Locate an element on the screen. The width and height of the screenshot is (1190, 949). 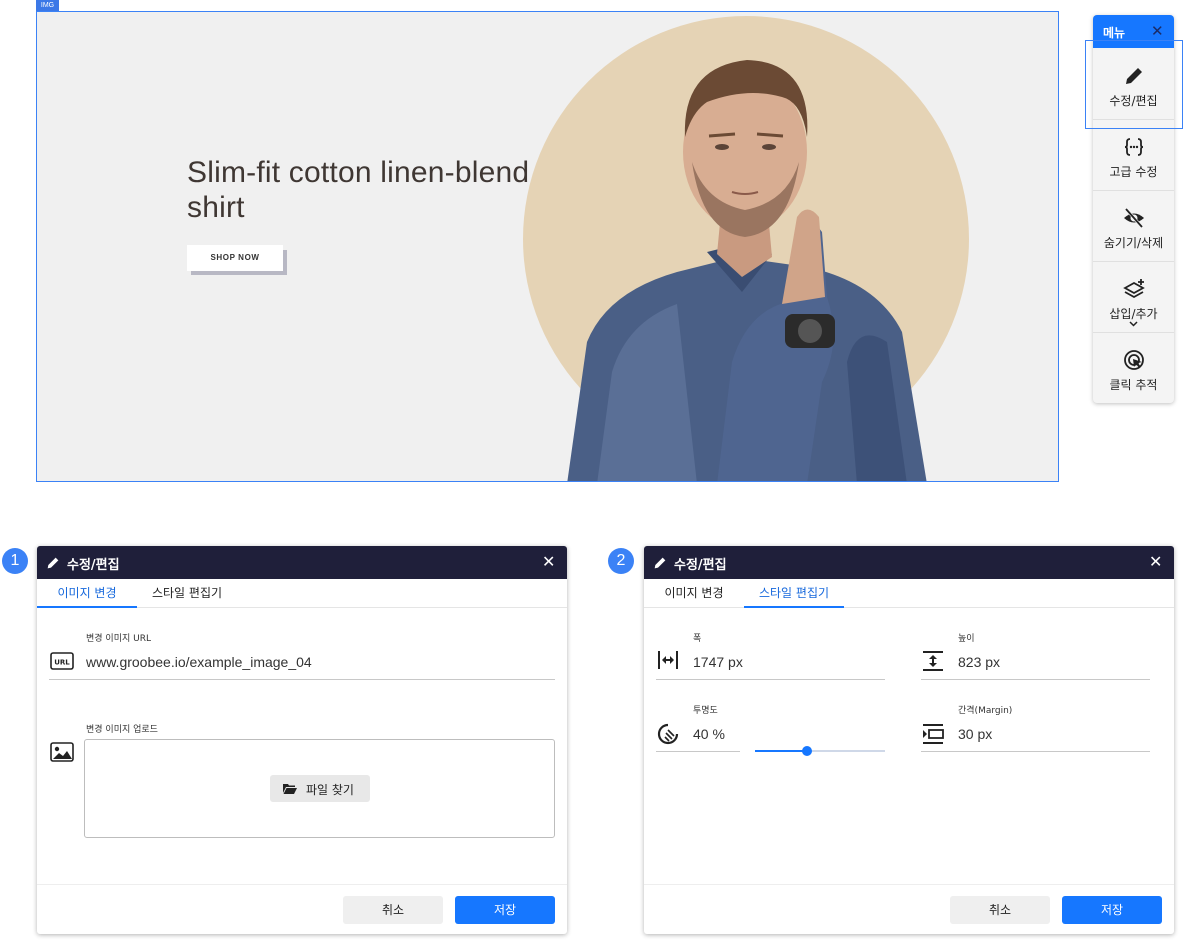
width-arrows-icon is located at coordinates (668, 660).